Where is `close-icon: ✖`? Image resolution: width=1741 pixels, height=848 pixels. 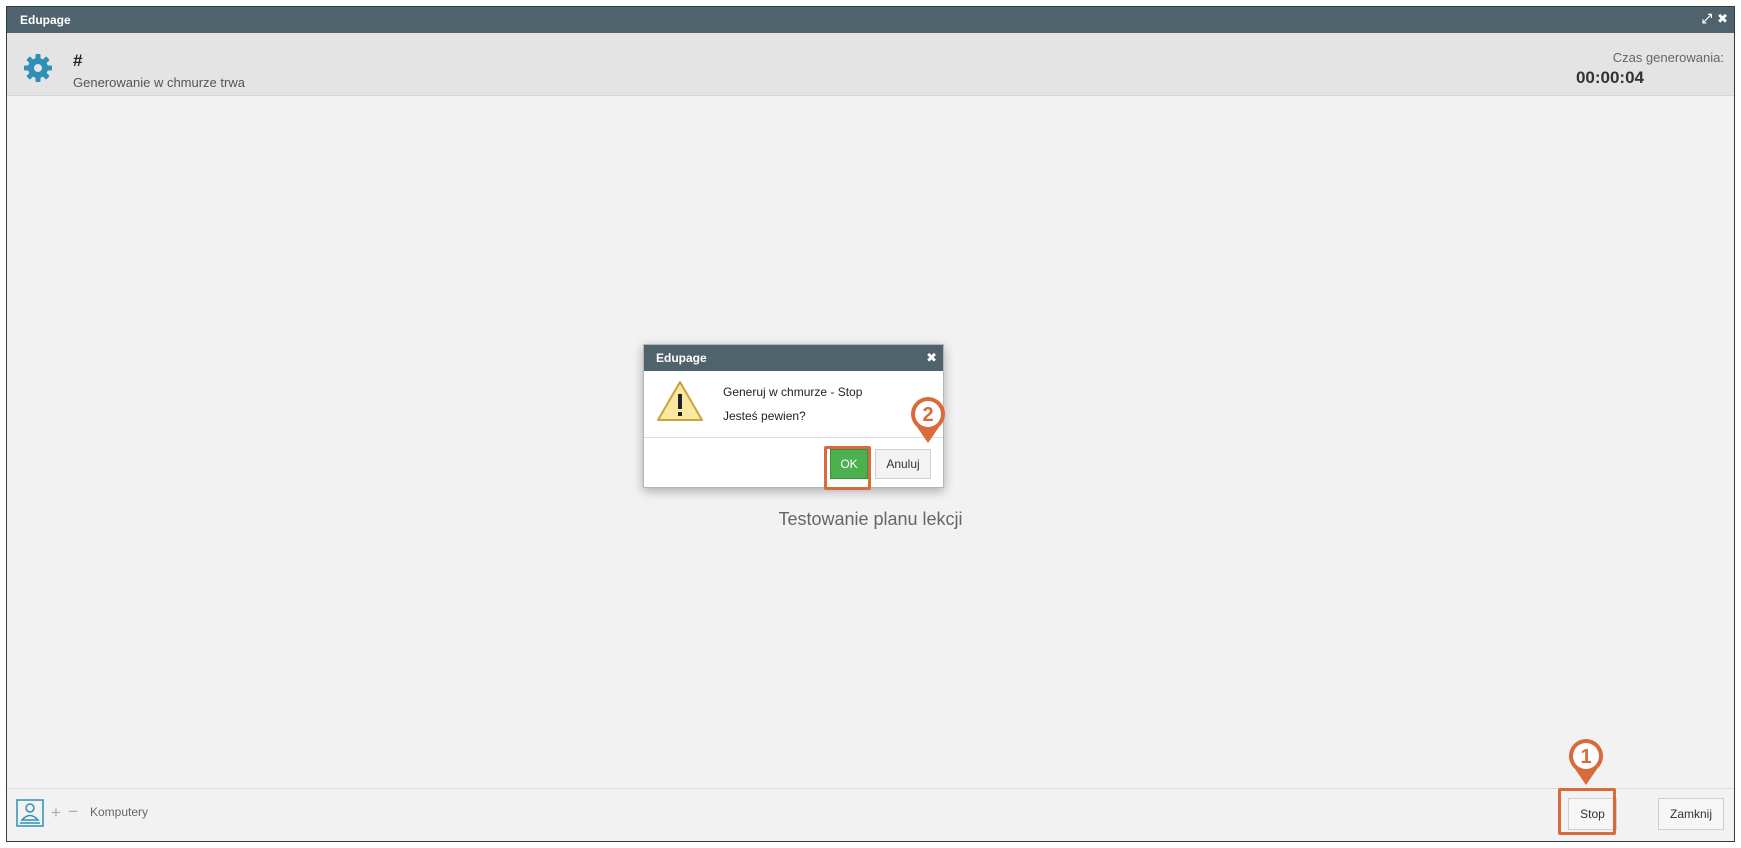
close-icon: ✖ is located at coordinates (1722, 19).